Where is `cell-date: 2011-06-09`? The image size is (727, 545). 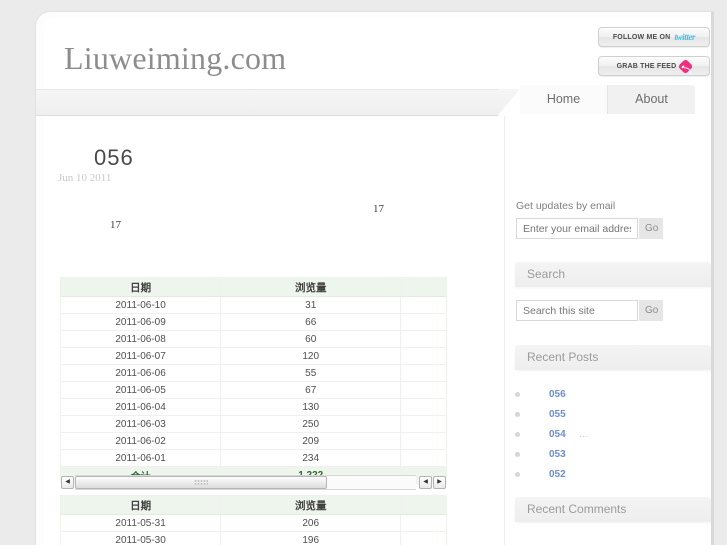 cell-date: 2011-06-09 is located at coordinates (141, 322).